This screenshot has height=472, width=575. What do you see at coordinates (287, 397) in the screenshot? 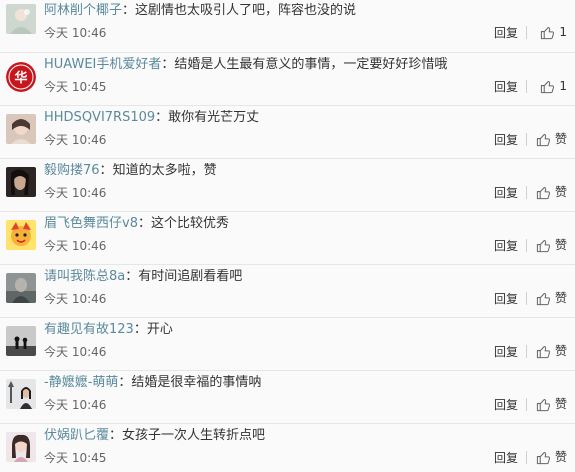
I see `comment-item: -静嬷嬷-萌萌：结婚是很幸福的事情呐 今天 10:46 回复 赞` at bounding box center [287, 397].